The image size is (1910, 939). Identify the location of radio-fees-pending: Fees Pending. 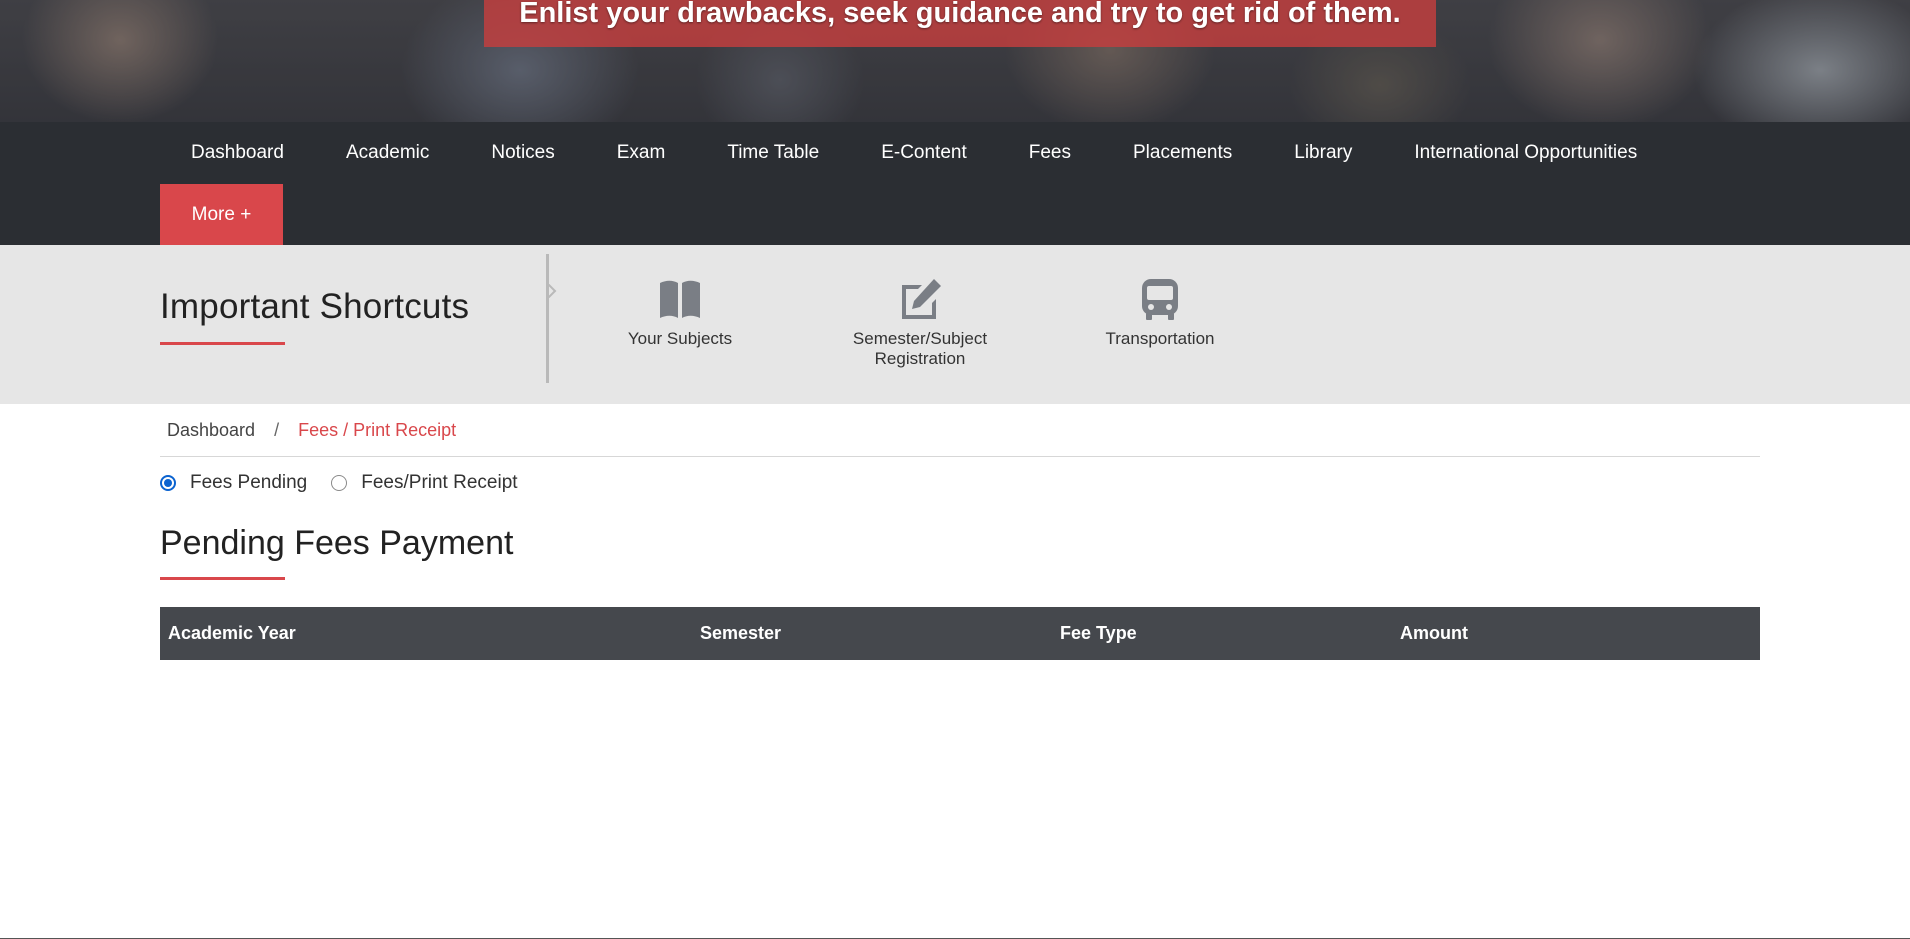
(233, 483).